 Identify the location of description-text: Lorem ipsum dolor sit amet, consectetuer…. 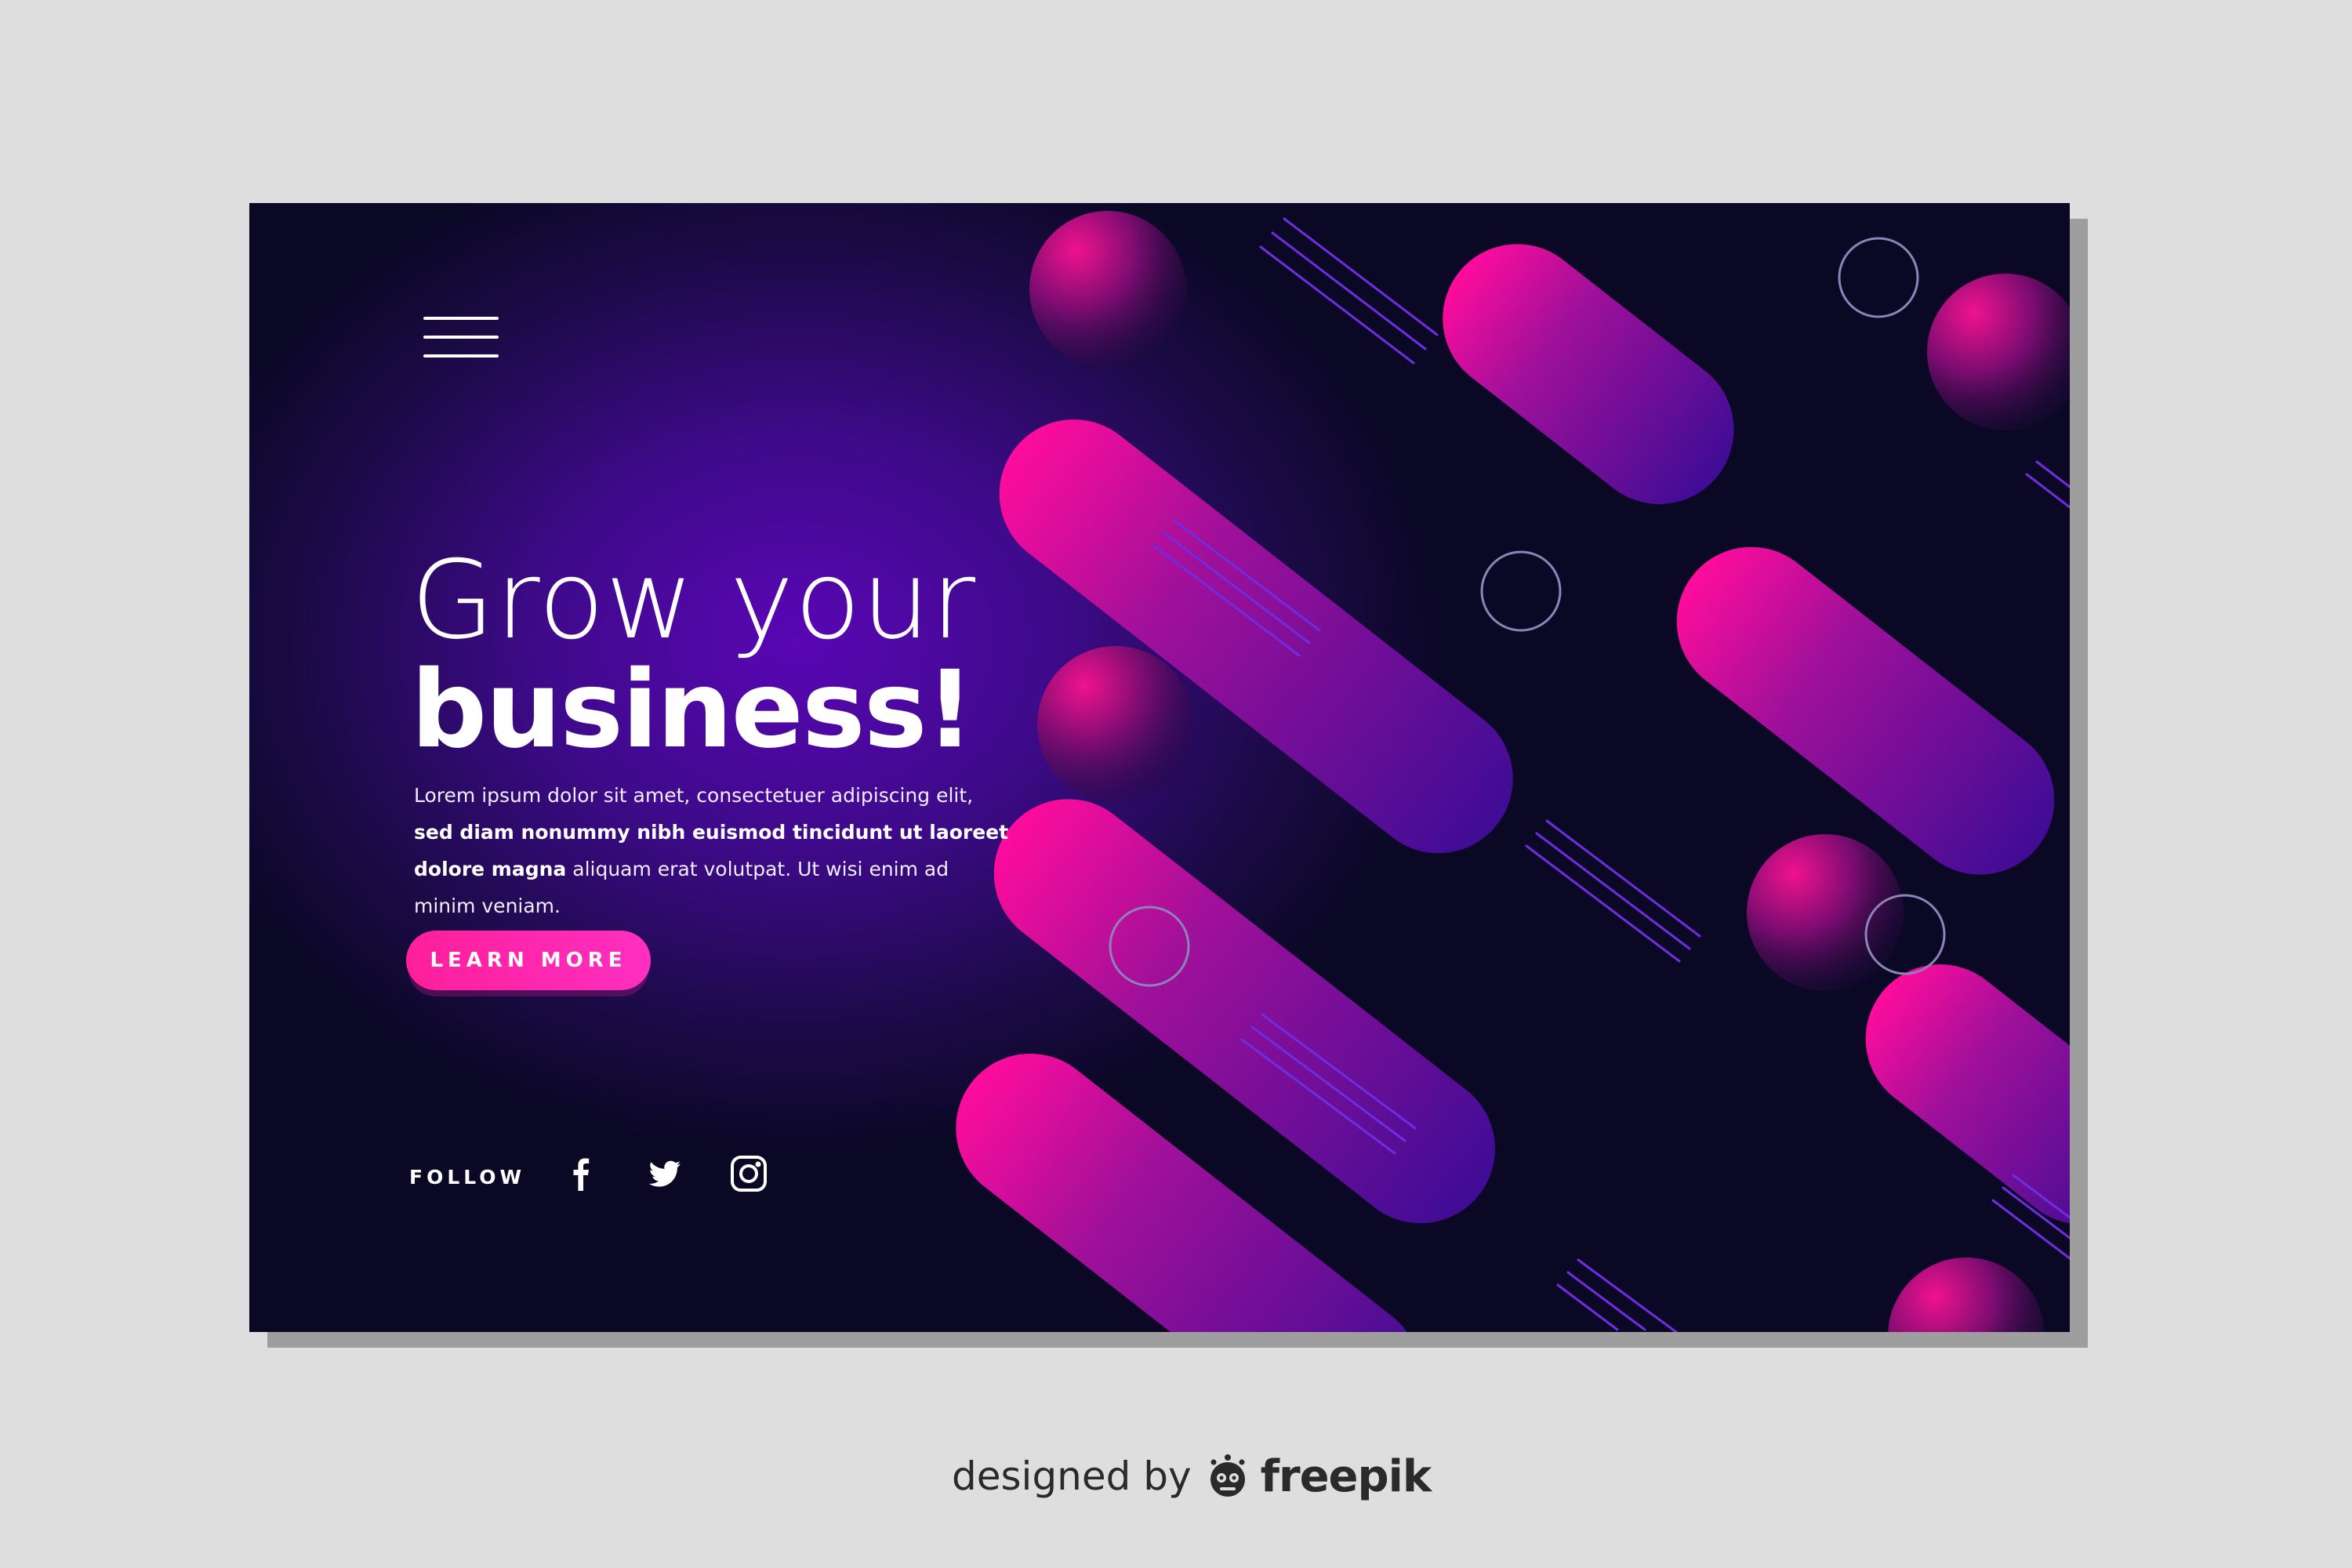
(694, 795).